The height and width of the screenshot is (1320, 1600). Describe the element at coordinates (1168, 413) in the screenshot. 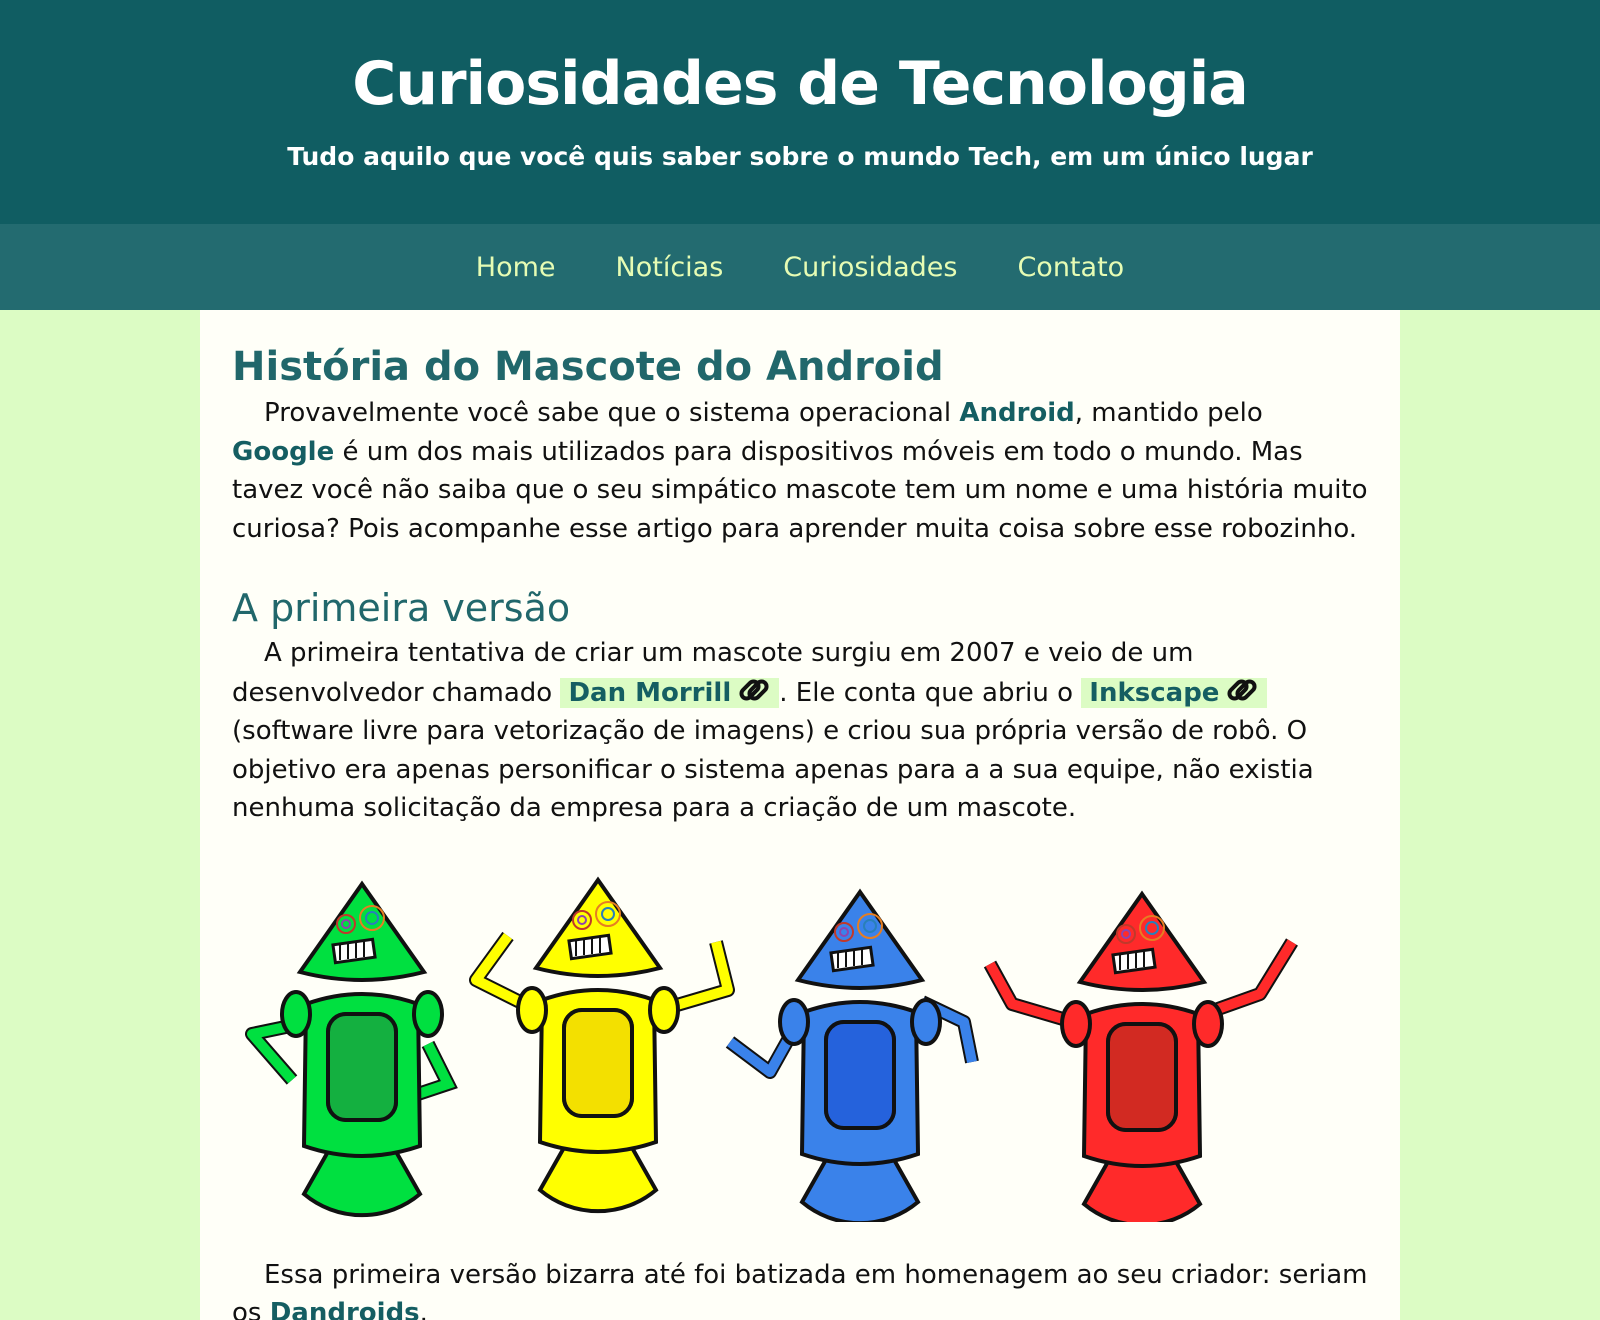

I see `intro-text-2: , mantido pelo` at that location.